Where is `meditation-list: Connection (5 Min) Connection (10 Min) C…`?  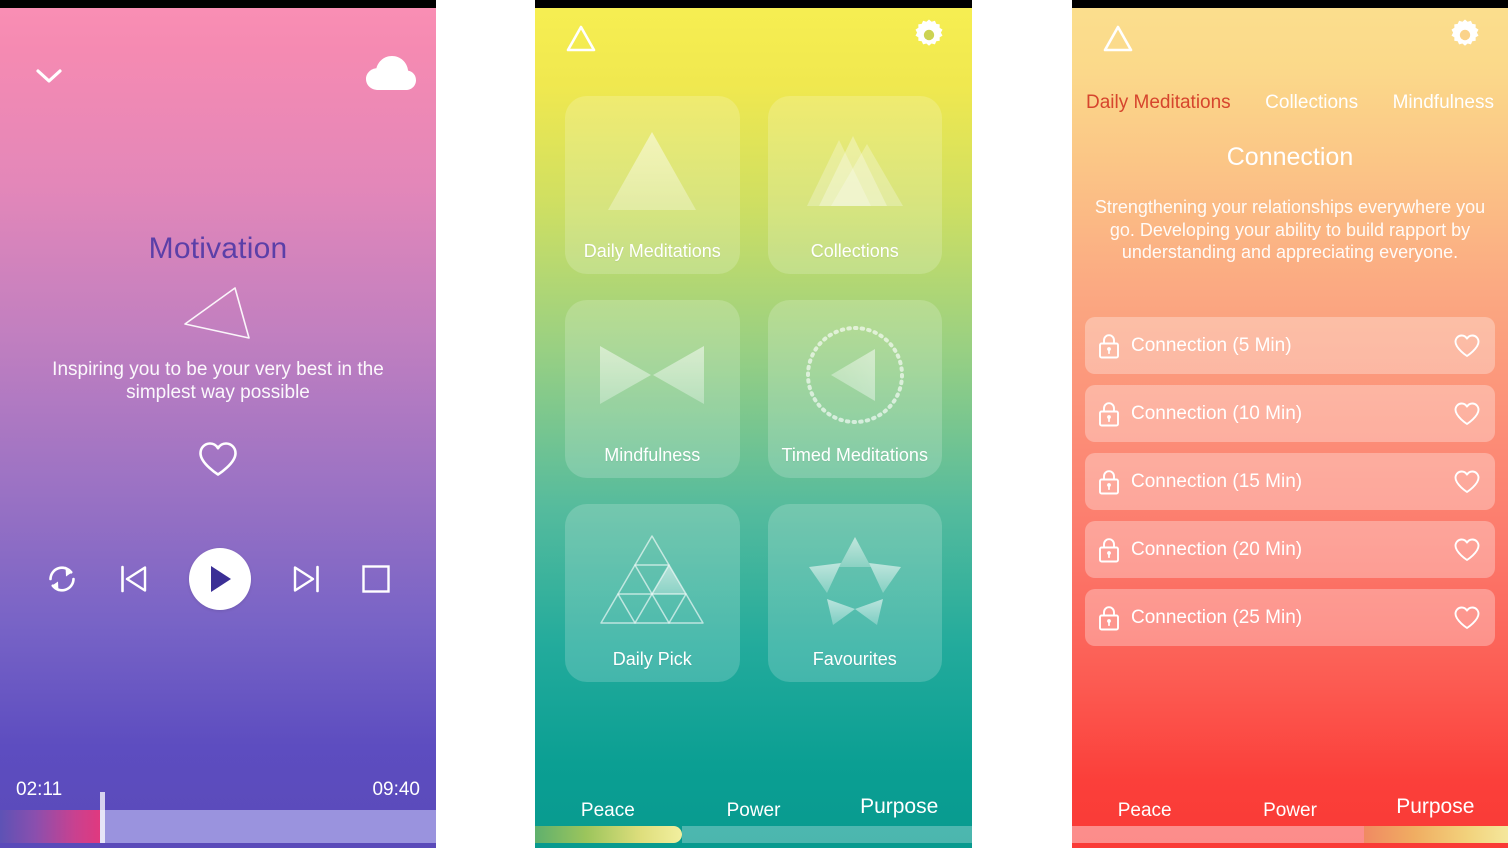
meditation-list: Connection (5 Min) Connection (10 Min) C… is located at coordinates (1290, 481).